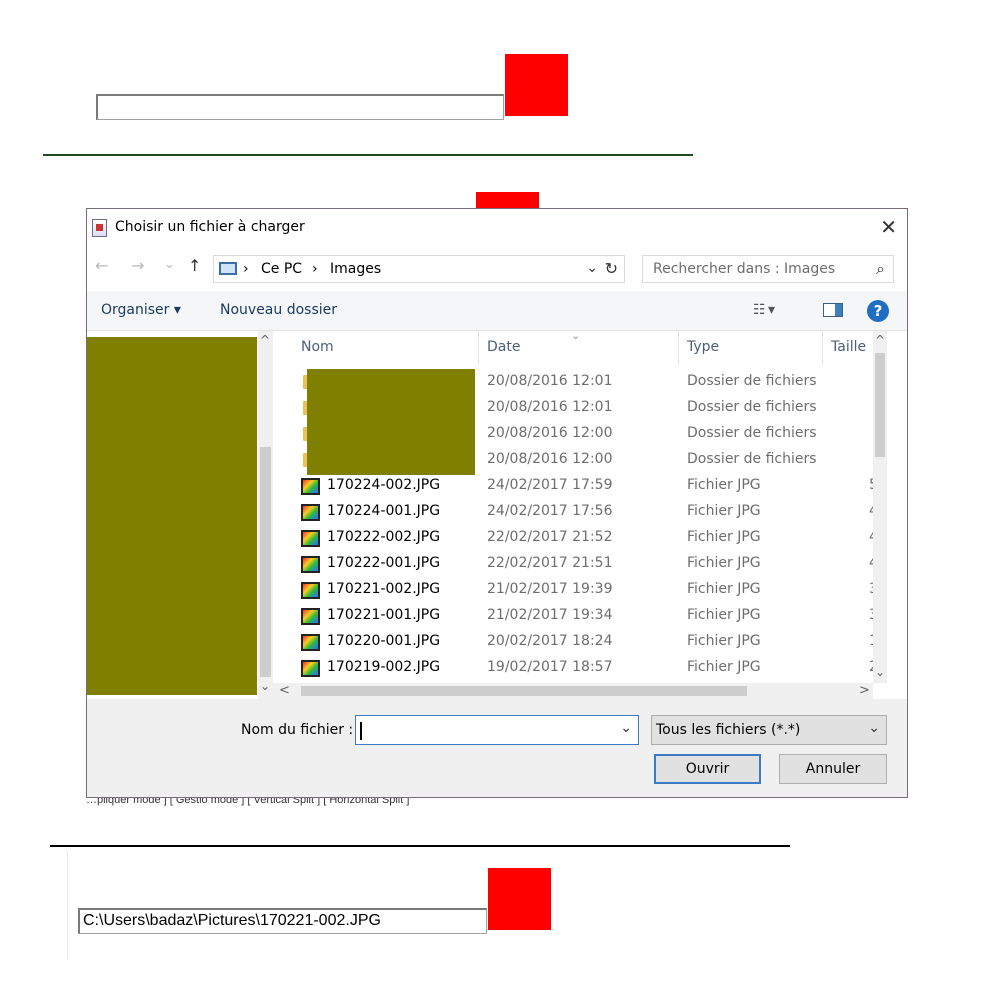  Describe the element at coordinates (550, 511) in the screenshot. I see `file-date: 24/02/2017 17:56` at that location.